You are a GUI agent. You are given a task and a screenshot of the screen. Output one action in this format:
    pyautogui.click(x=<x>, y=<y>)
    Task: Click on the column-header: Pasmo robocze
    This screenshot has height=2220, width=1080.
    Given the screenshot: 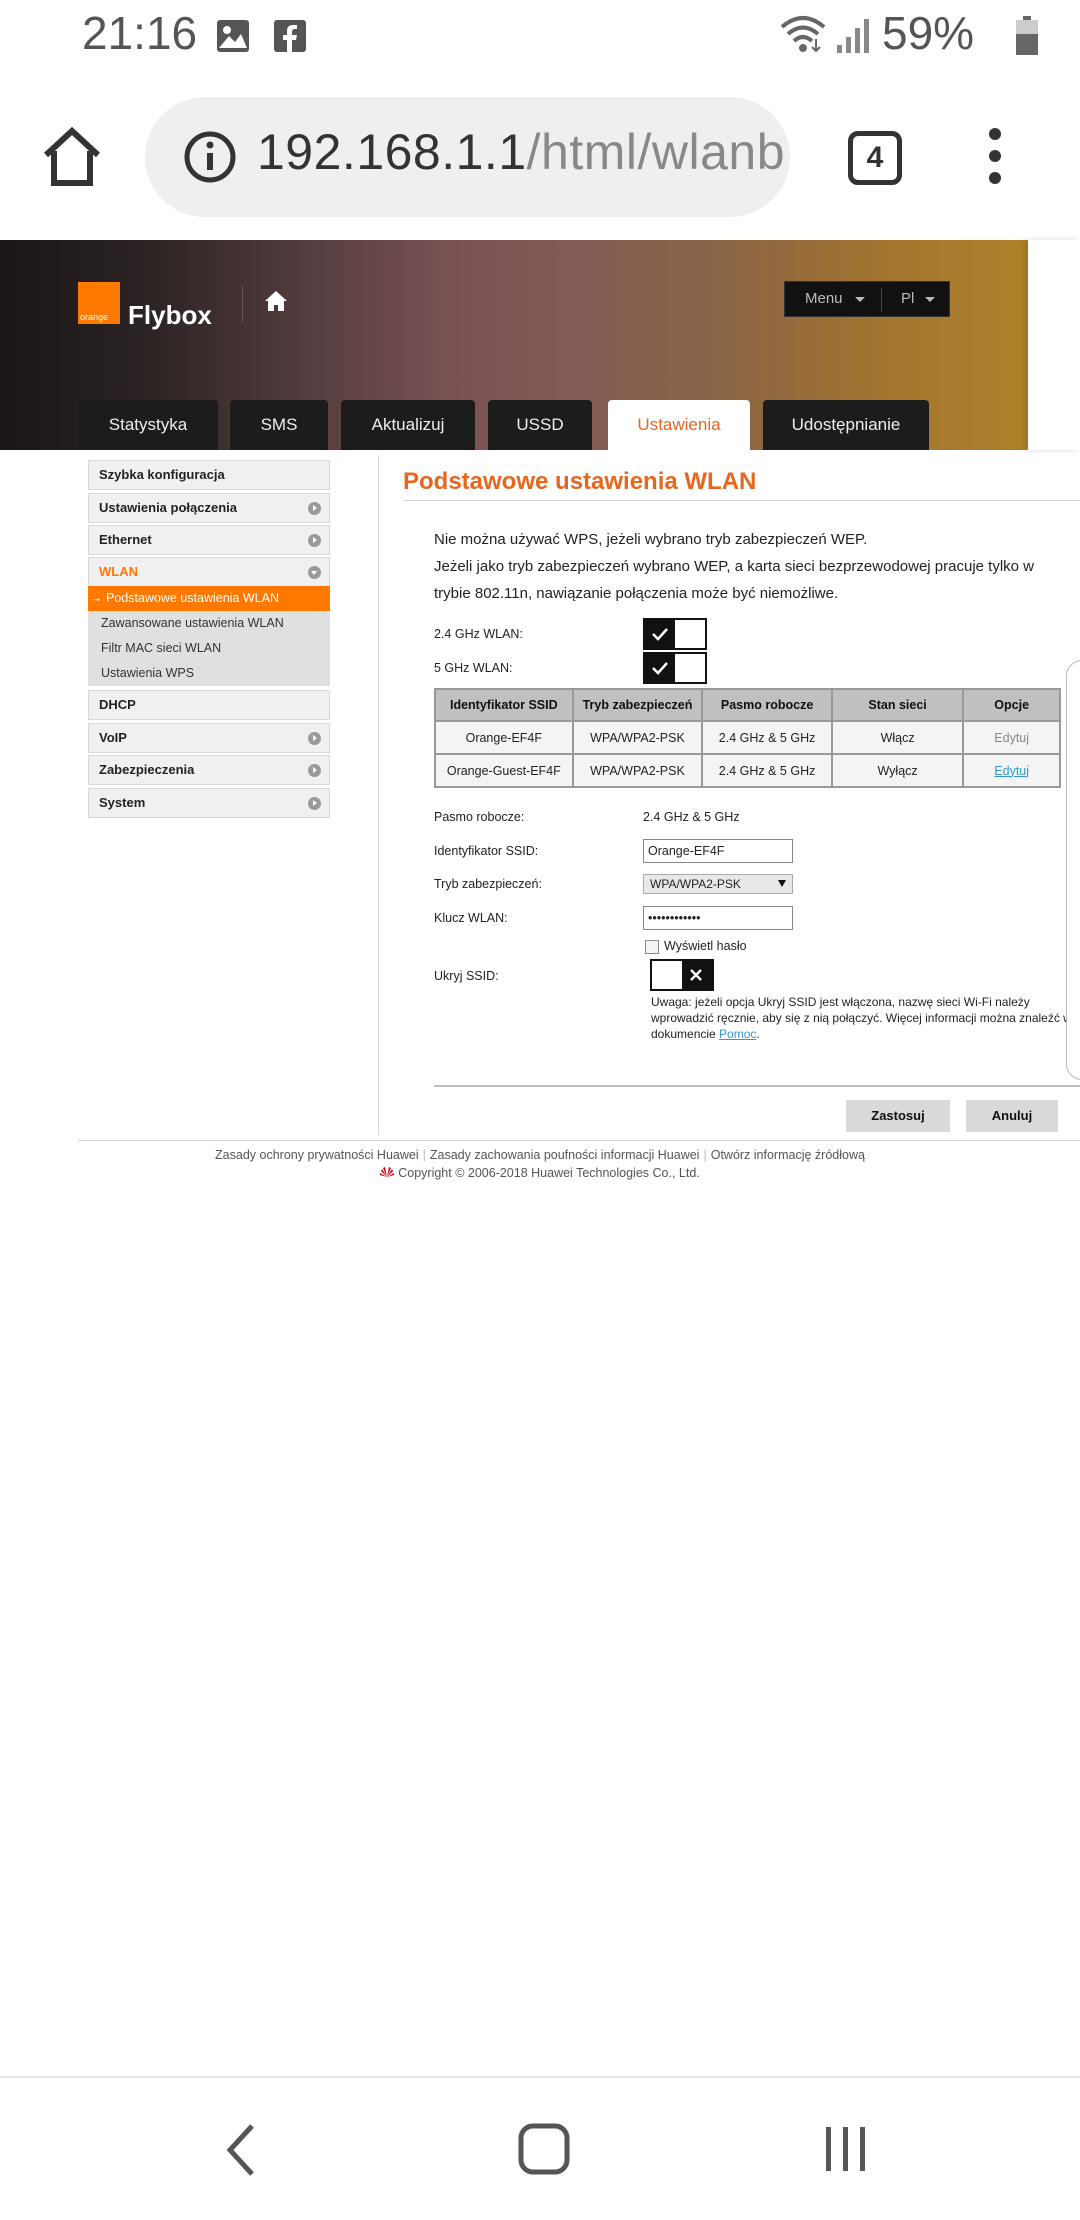 What is the action you would take?
    pyautogui.click(x=767, y=705)
    